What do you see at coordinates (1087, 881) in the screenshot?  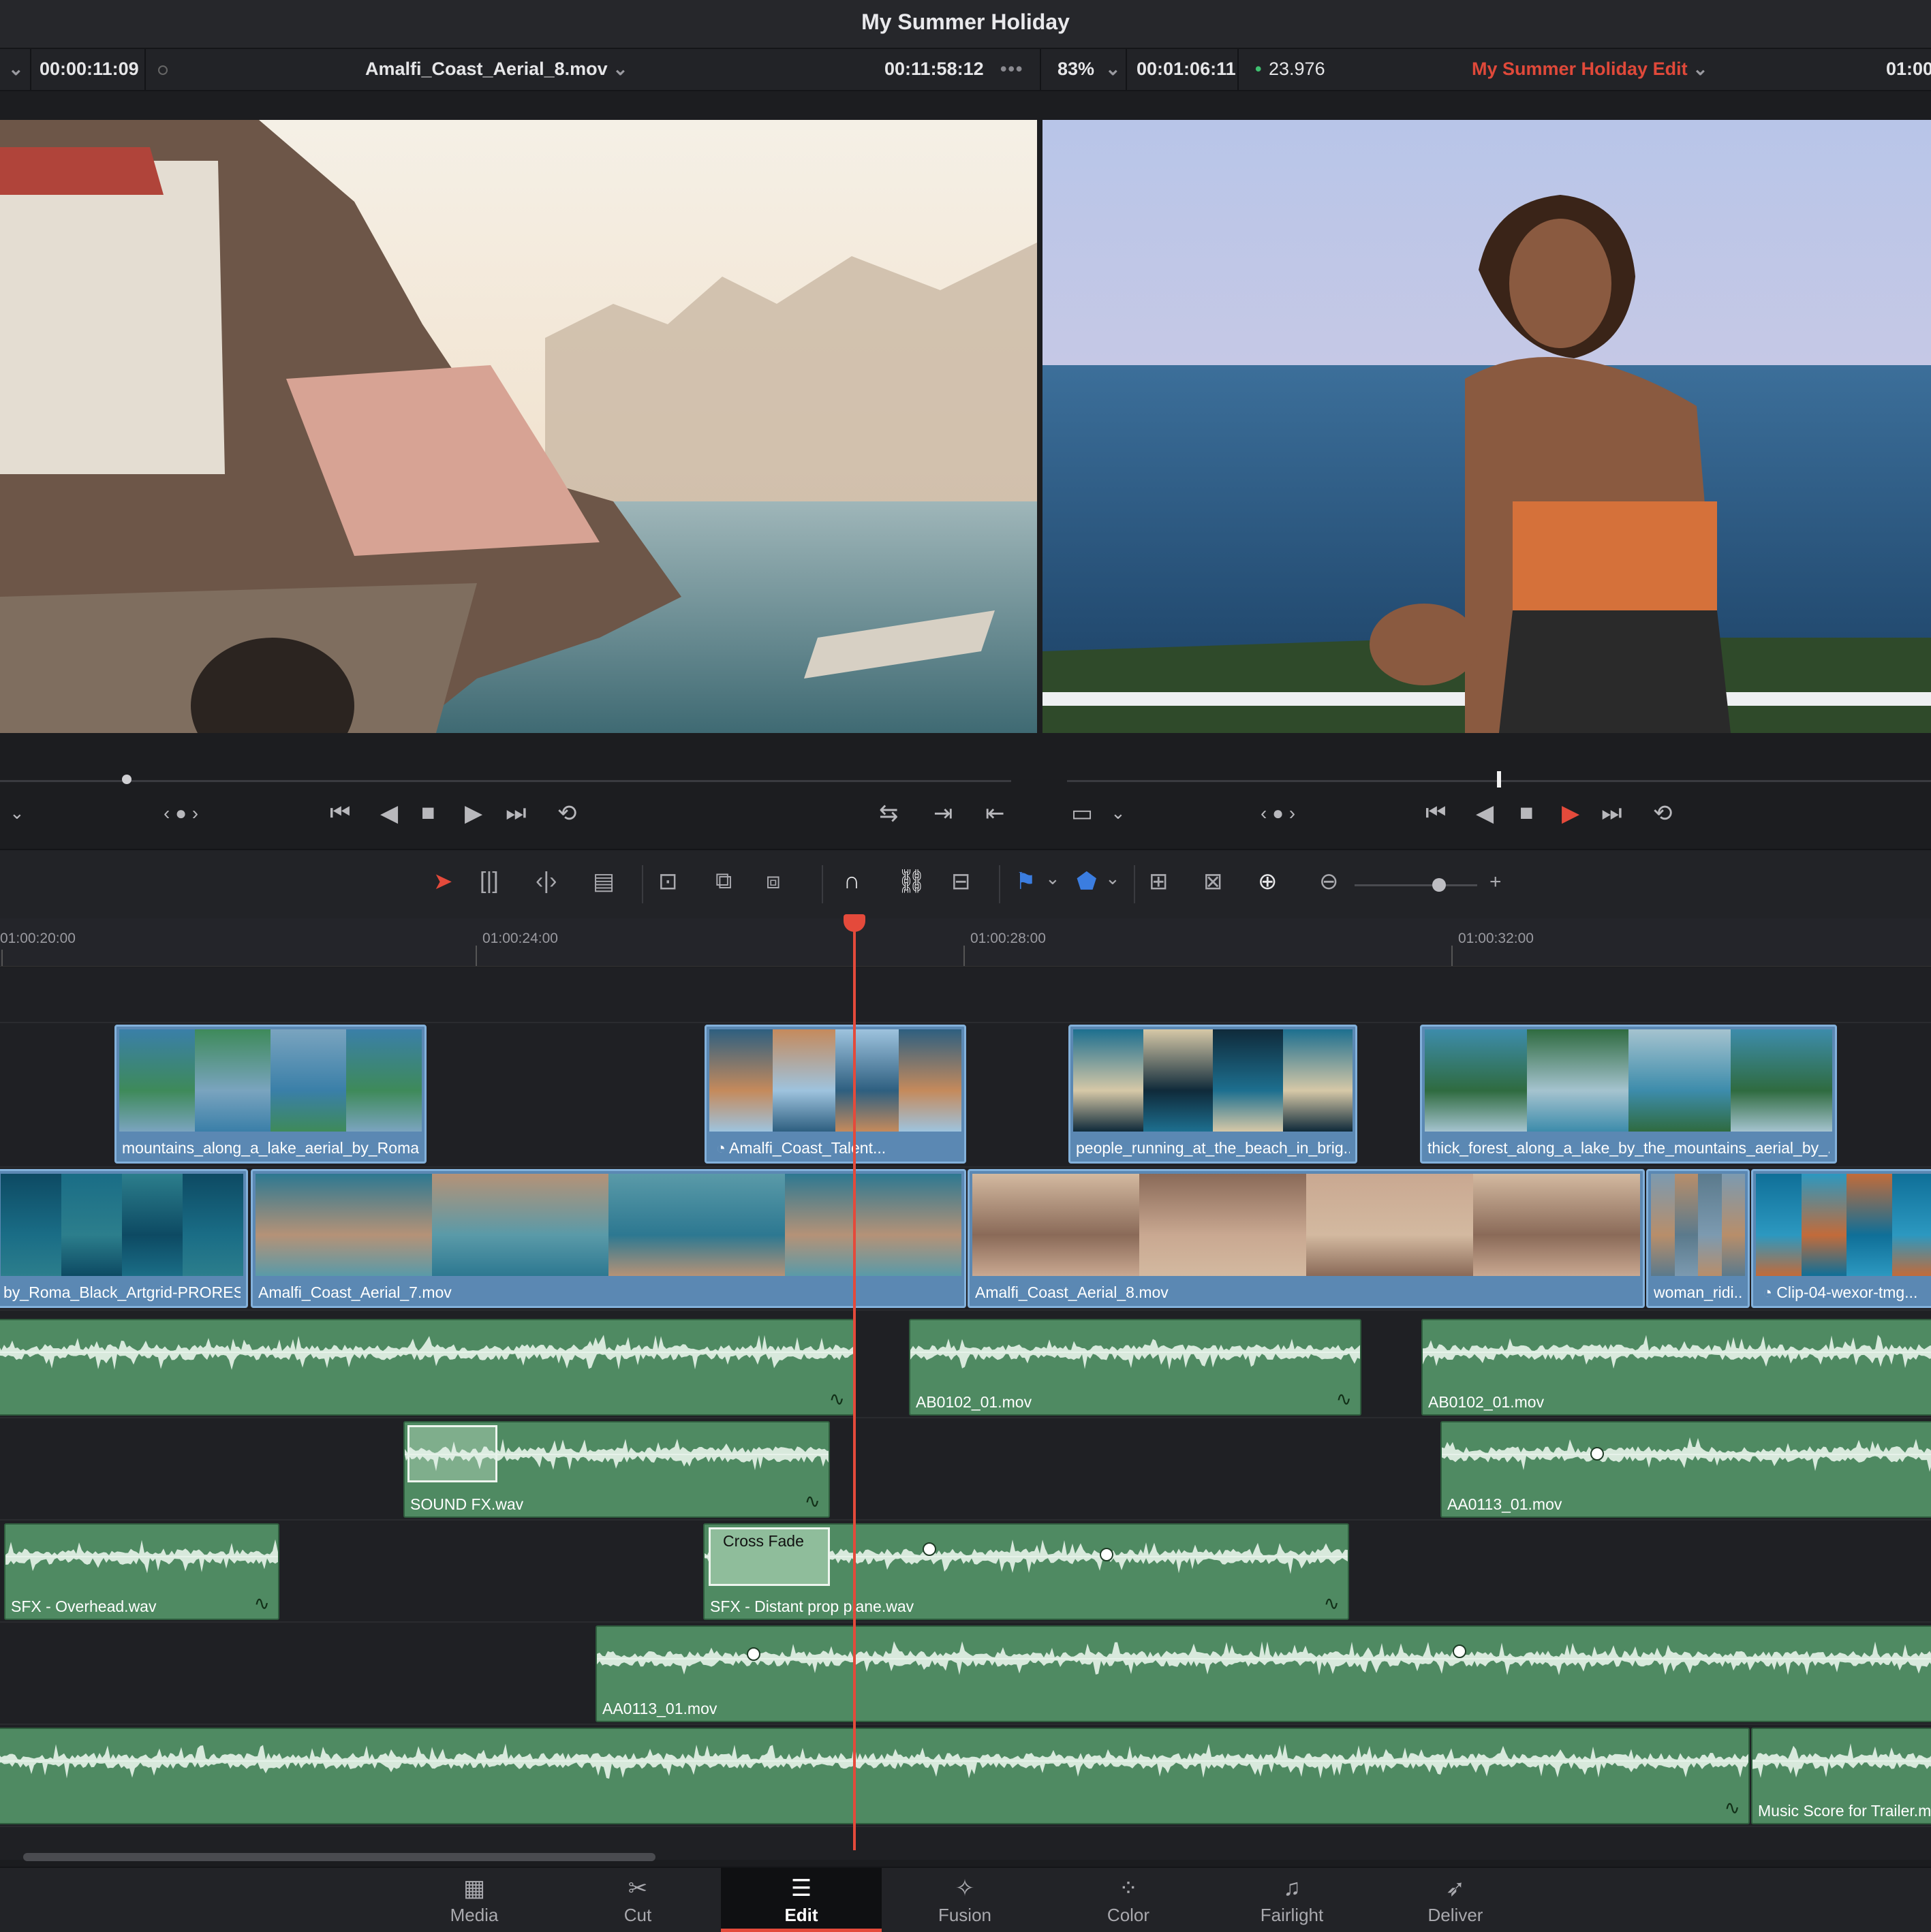 I see `marker-icon: ⬟` at bounding box center [1087, 881].